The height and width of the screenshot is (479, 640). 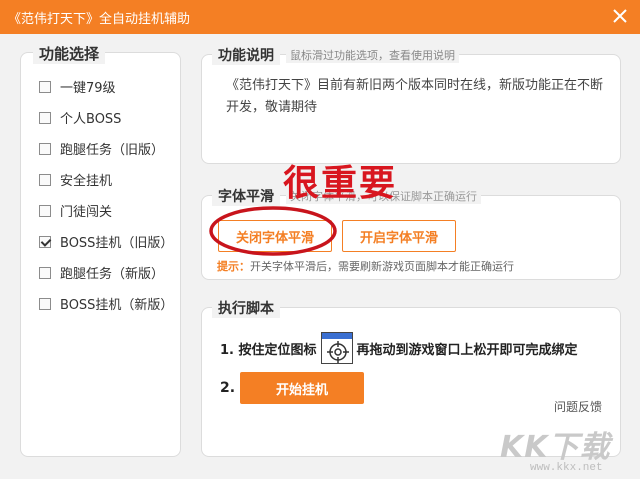 What do you see at coordinates (117, 243) in the screenshot?
I see `feature-label: BOSS挂机（旧版）` at bounding box center [117, 243].